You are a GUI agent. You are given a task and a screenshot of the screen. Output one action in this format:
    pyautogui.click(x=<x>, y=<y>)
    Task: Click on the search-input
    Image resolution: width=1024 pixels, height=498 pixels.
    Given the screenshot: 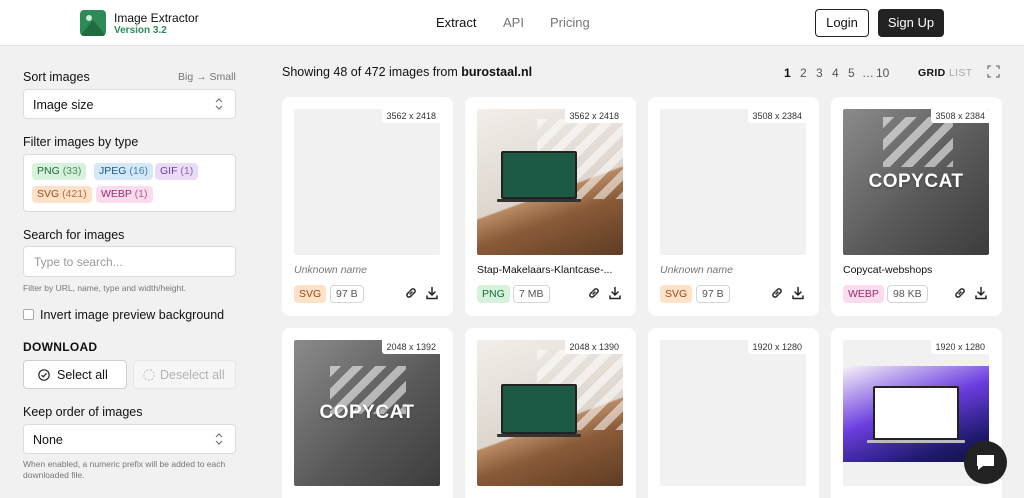 What is the action you would take?
    pyautogui.click(x=129, y=261)
    